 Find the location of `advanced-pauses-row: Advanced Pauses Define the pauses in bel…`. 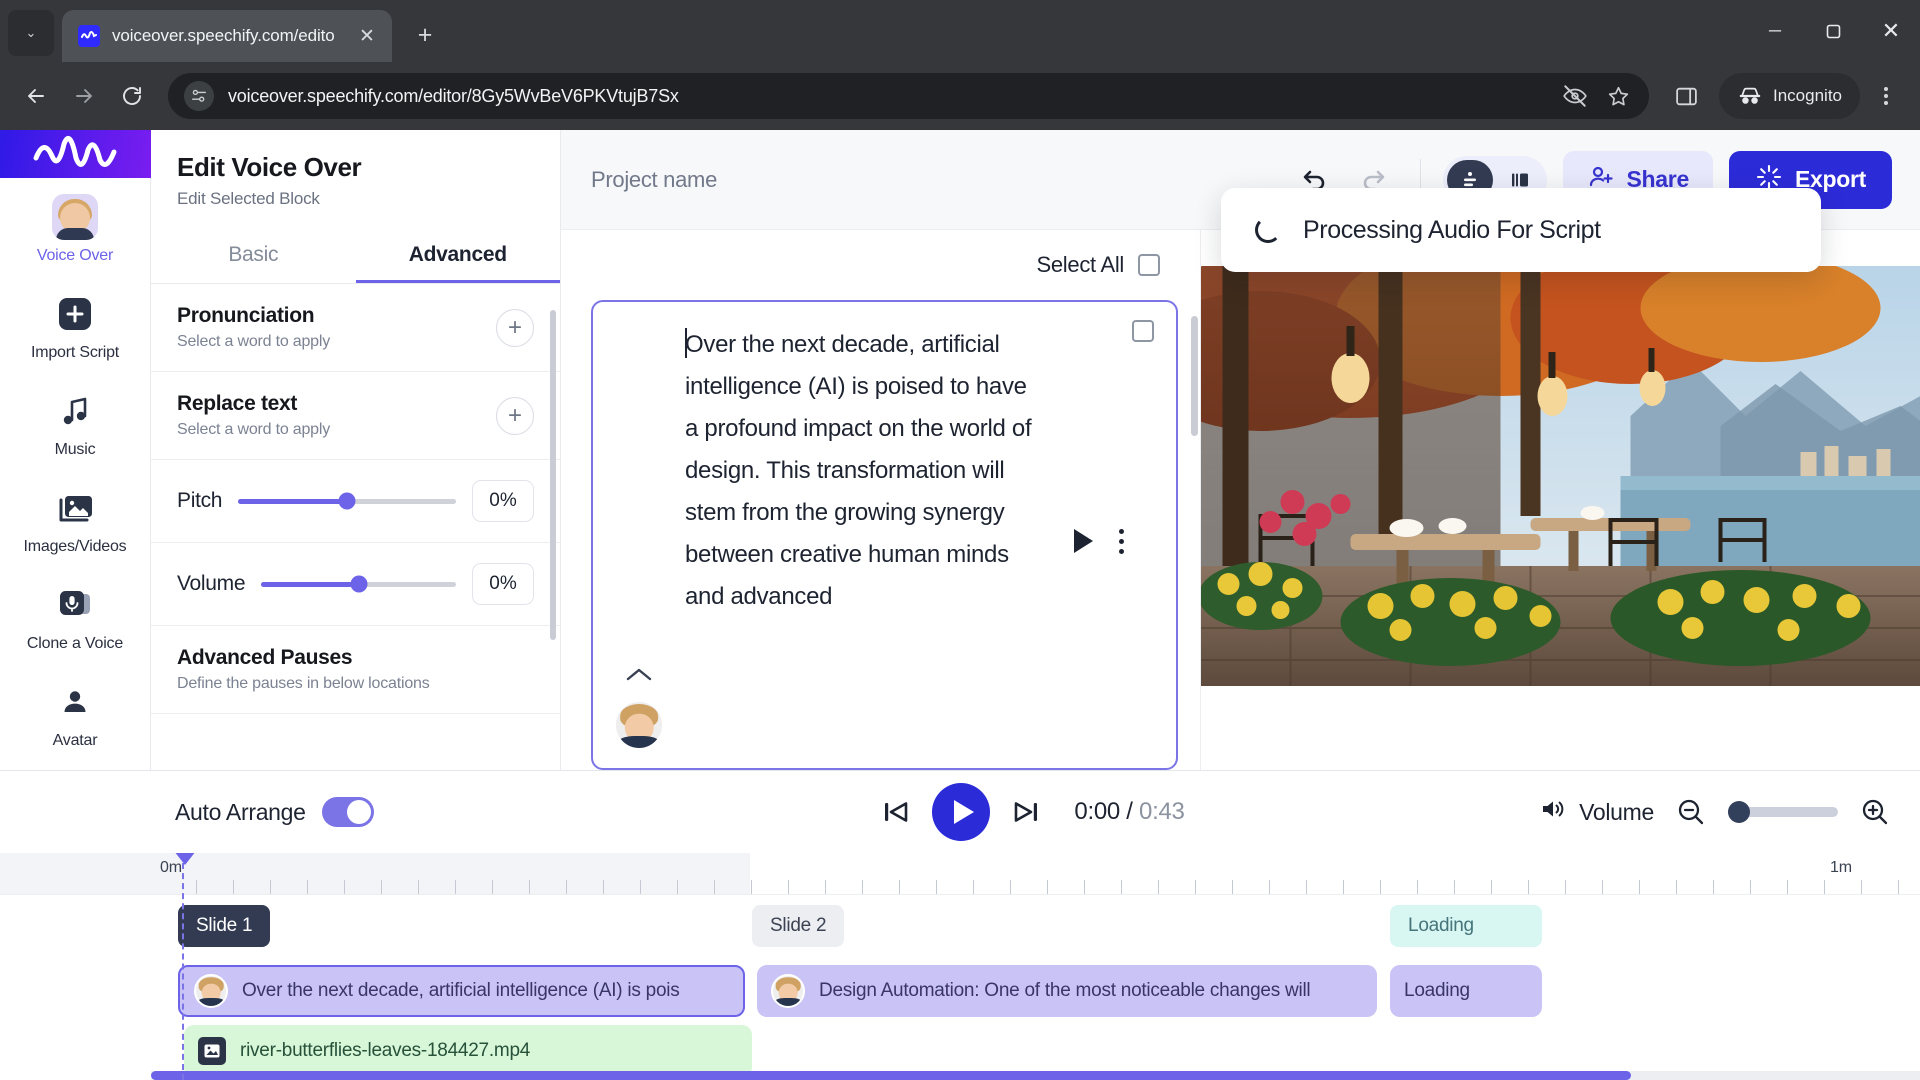

advanced-pauses-row: Advanced Pauses Define the pauses in bel… is located at coordinates (355, 670).